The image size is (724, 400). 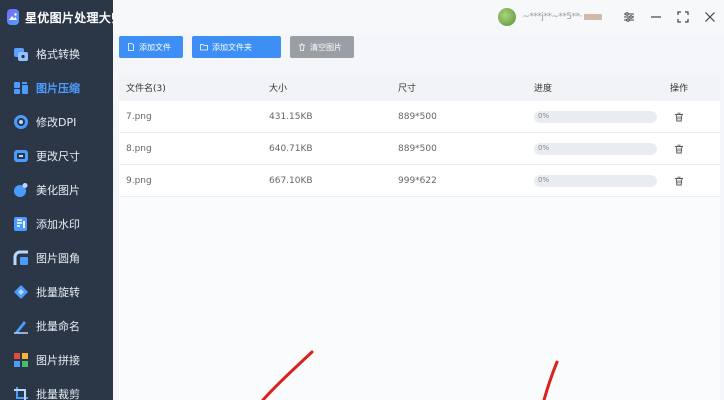 I want to click on sidebar-item-rotate: 批量旋转, so click(x=56, y=292).